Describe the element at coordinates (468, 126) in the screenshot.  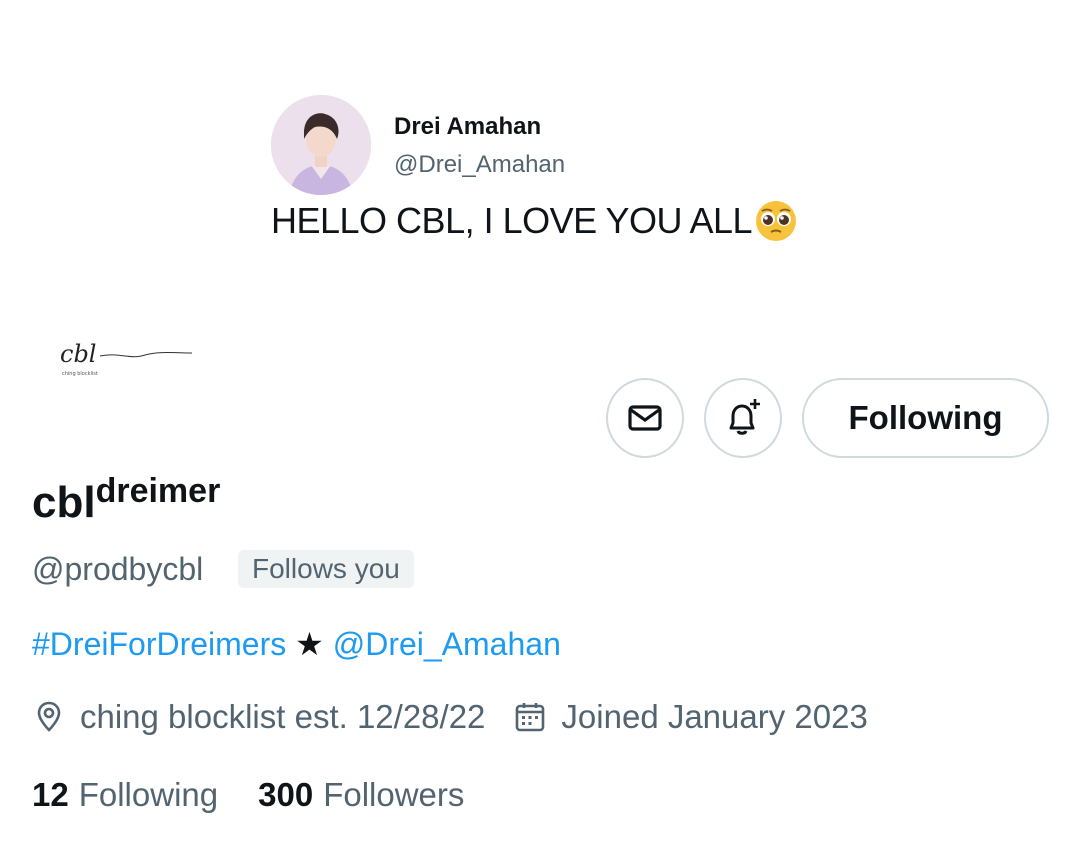
I see `tweet-author-name: Drei Amahan` at that location.